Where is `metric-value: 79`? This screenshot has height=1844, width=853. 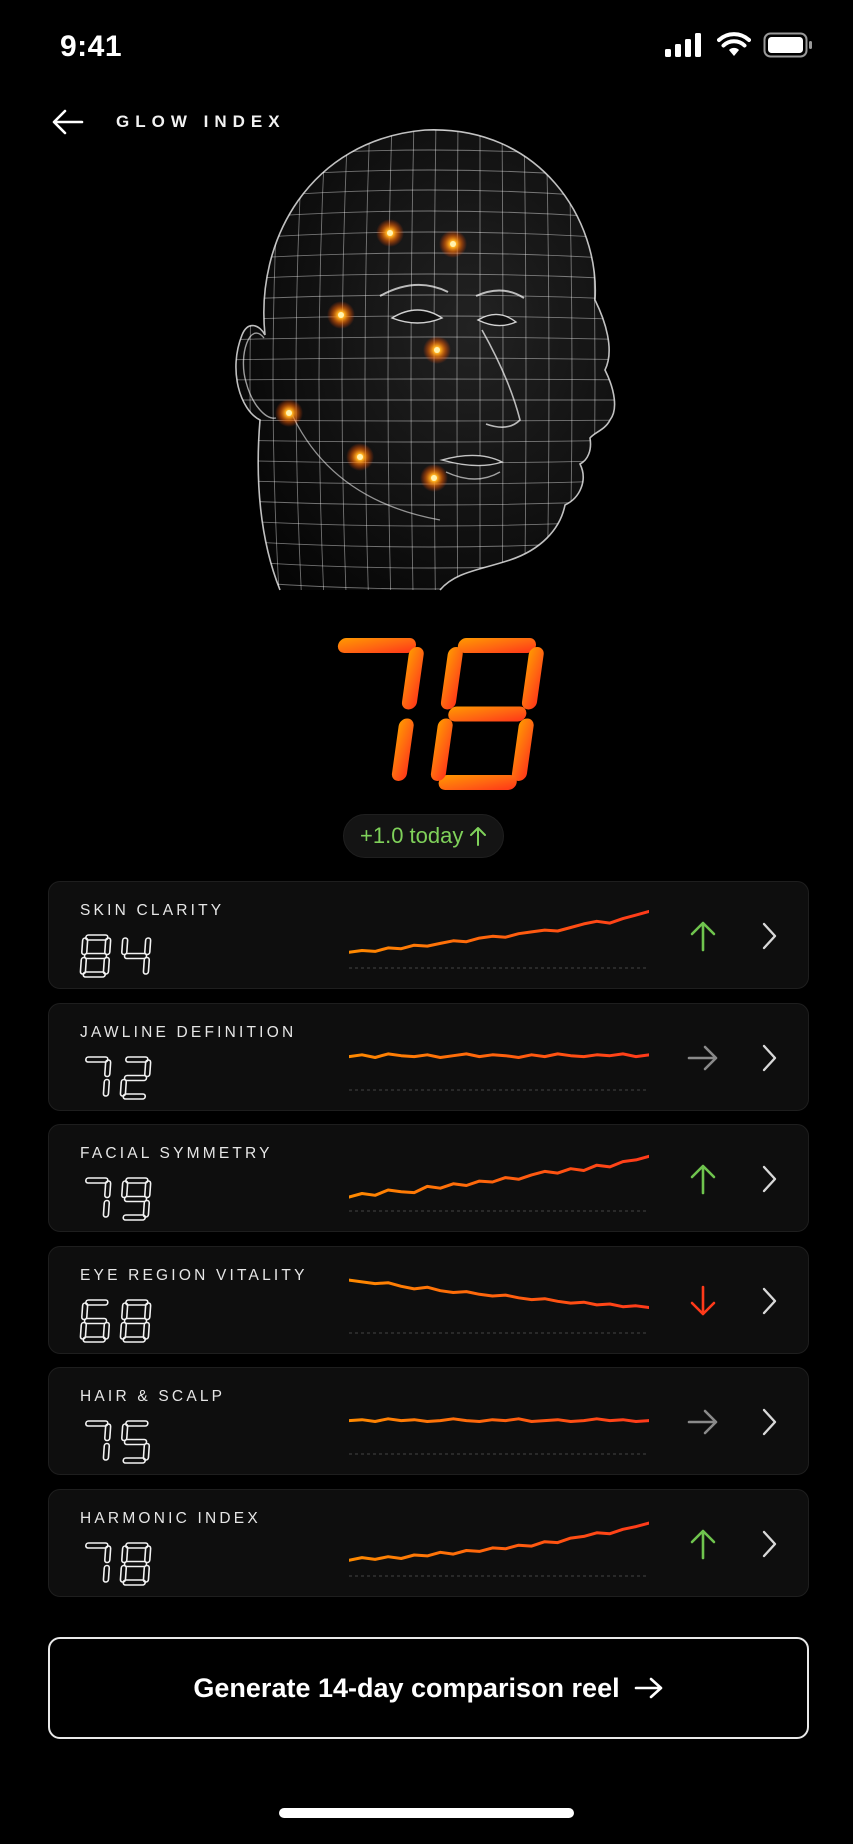
metric-value: 79 is located at coordinates (115, 1198).